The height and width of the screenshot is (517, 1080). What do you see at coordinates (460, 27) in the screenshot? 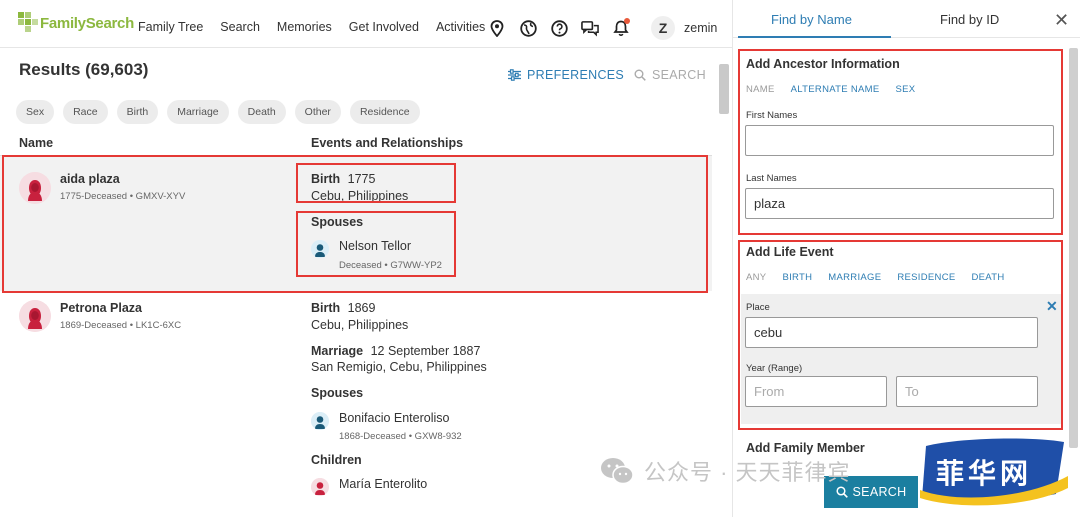
I see `nav-activities: Activities` at bounding box center [460, 27].